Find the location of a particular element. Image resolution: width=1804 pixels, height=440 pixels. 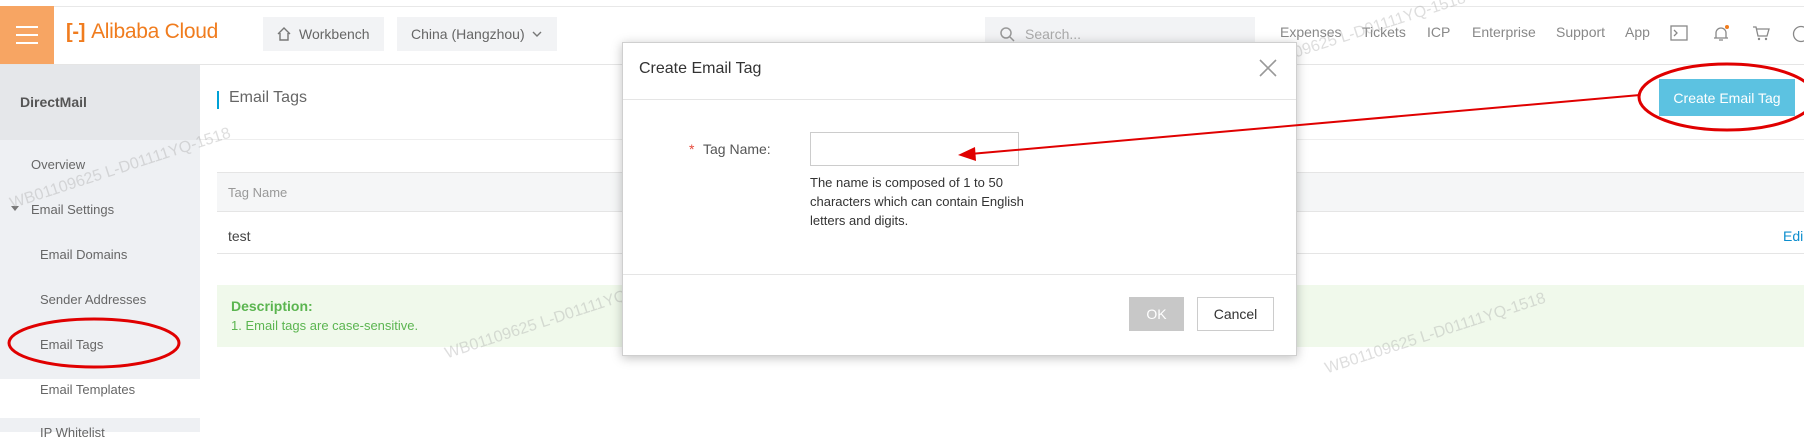

description-line: 1. Email tags are case-sensitive. is located at coordinates (324, 325).